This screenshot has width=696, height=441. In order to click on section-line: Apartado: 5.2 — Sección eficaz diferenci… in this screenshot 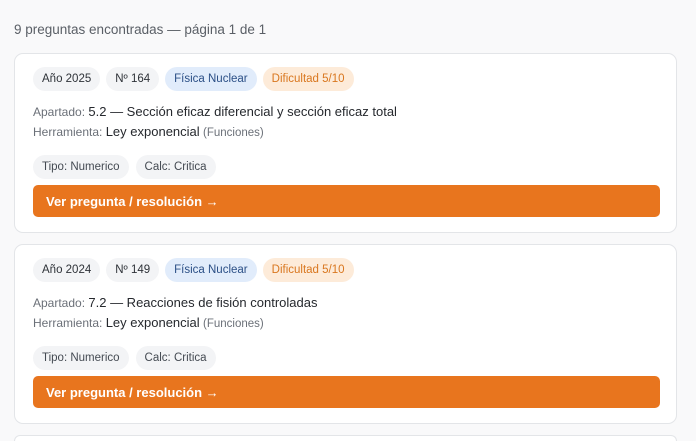, I will do `click(215, 111)`.